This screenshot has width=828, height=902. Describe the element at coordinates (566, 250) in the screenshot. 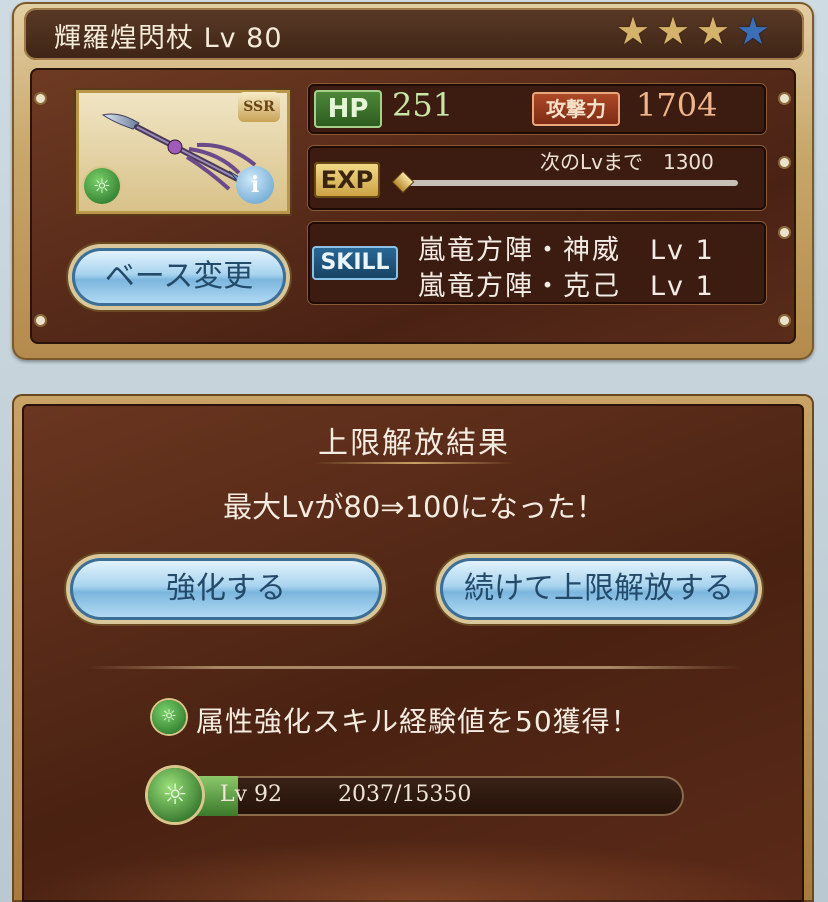

I see `skill-entry: 嵐竜方陣・神威 Lv 1` at that location.